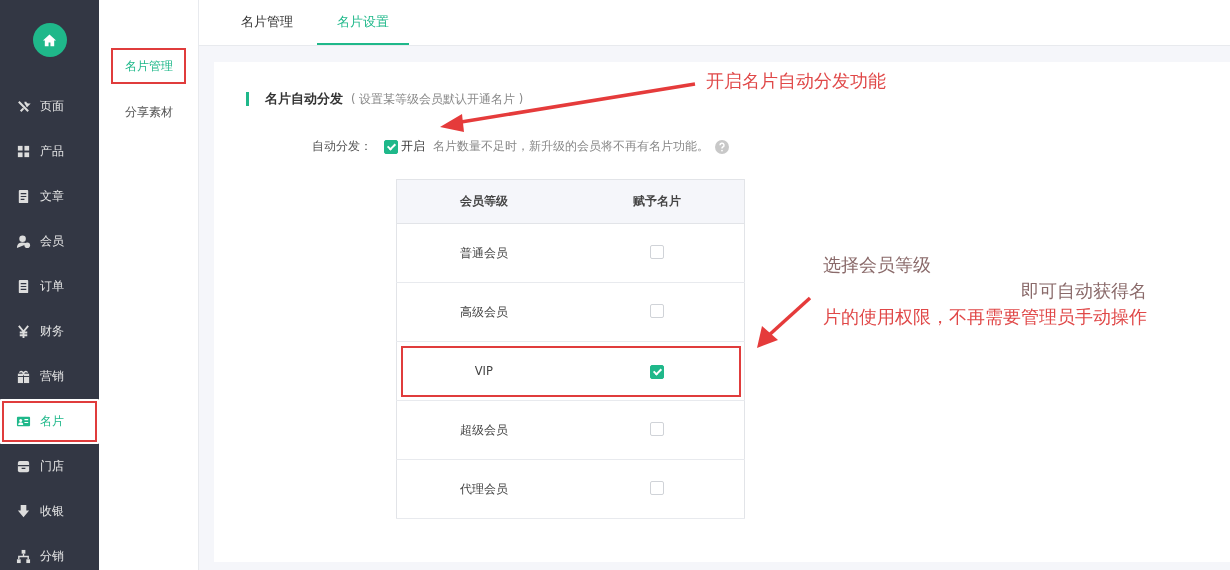 The height and width of the screenshot is (570, 1230). I want to click on column-header: 会员等级, so click(483, 201).